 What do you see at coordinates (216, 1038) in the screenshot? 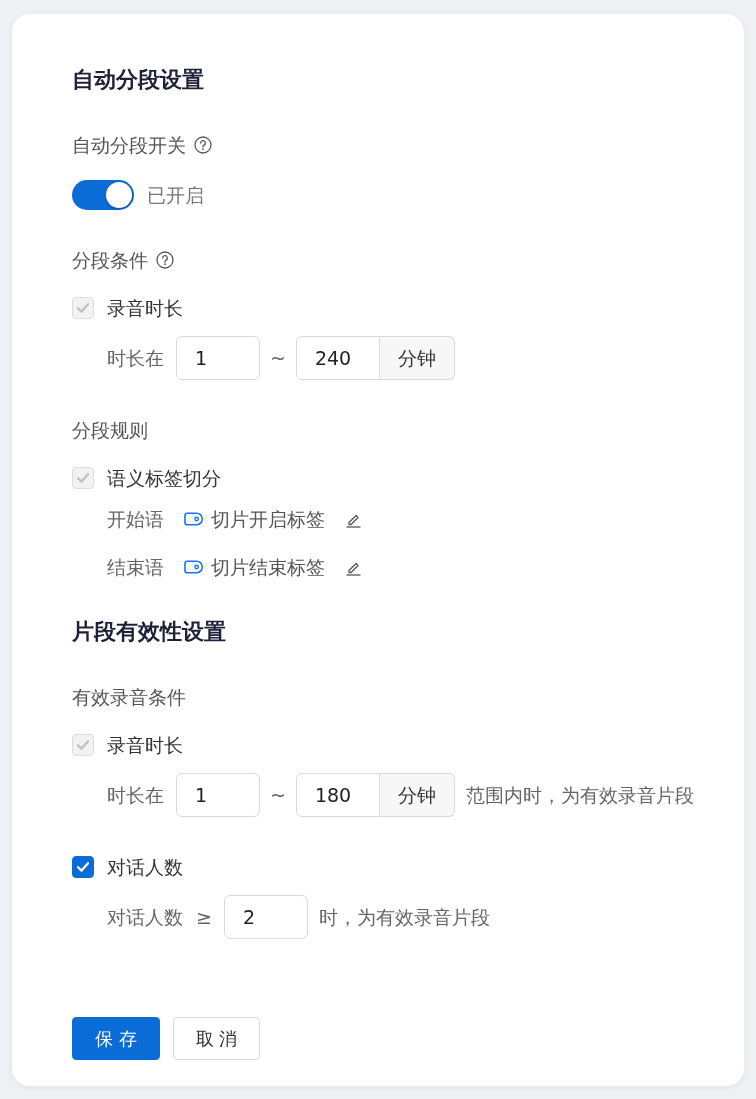
I see `cancel-button: 取 消` at bounding box center [216, 1038].